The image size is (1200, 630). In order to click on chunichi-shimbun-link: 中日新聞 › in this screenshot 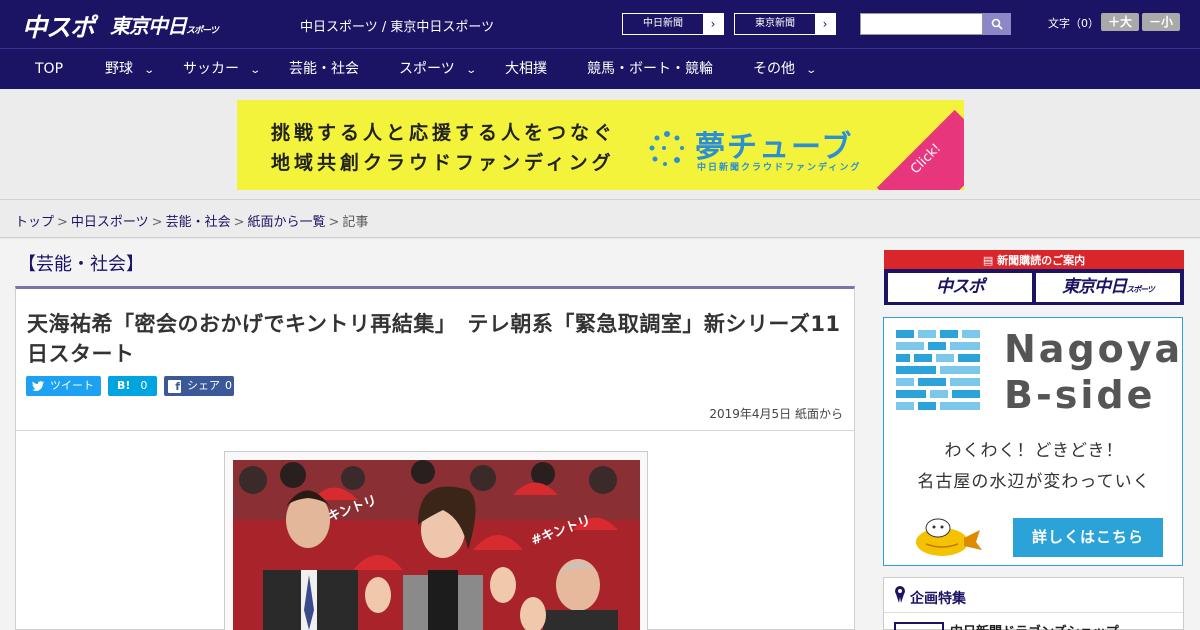, I will do `click(673, 24)`.